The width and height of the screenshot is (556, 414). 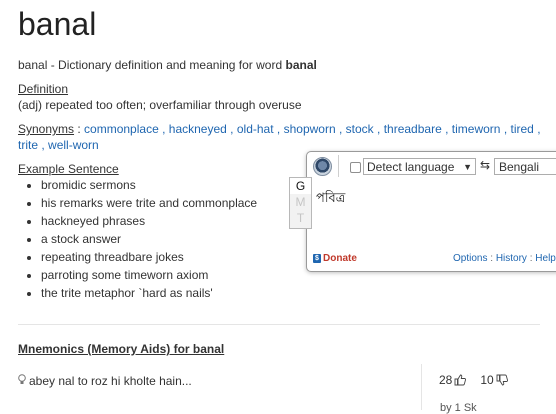 What do you see at coordinates (43, 89) in the screenshot?
I see `definition-label: Definition` at bounding box center [43, 89].